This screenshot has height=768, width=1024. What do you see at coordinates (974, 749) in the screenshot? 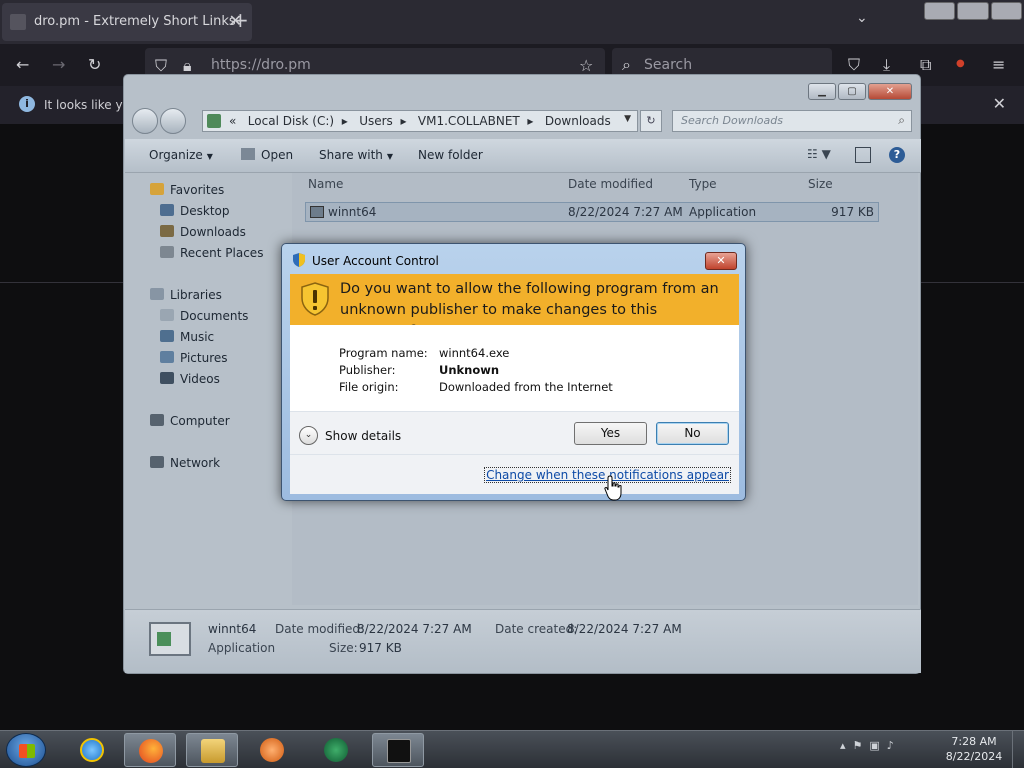
I see `taskbar-clock: 7:28 AM 8/22/2024` at bounding box center [974, 749].